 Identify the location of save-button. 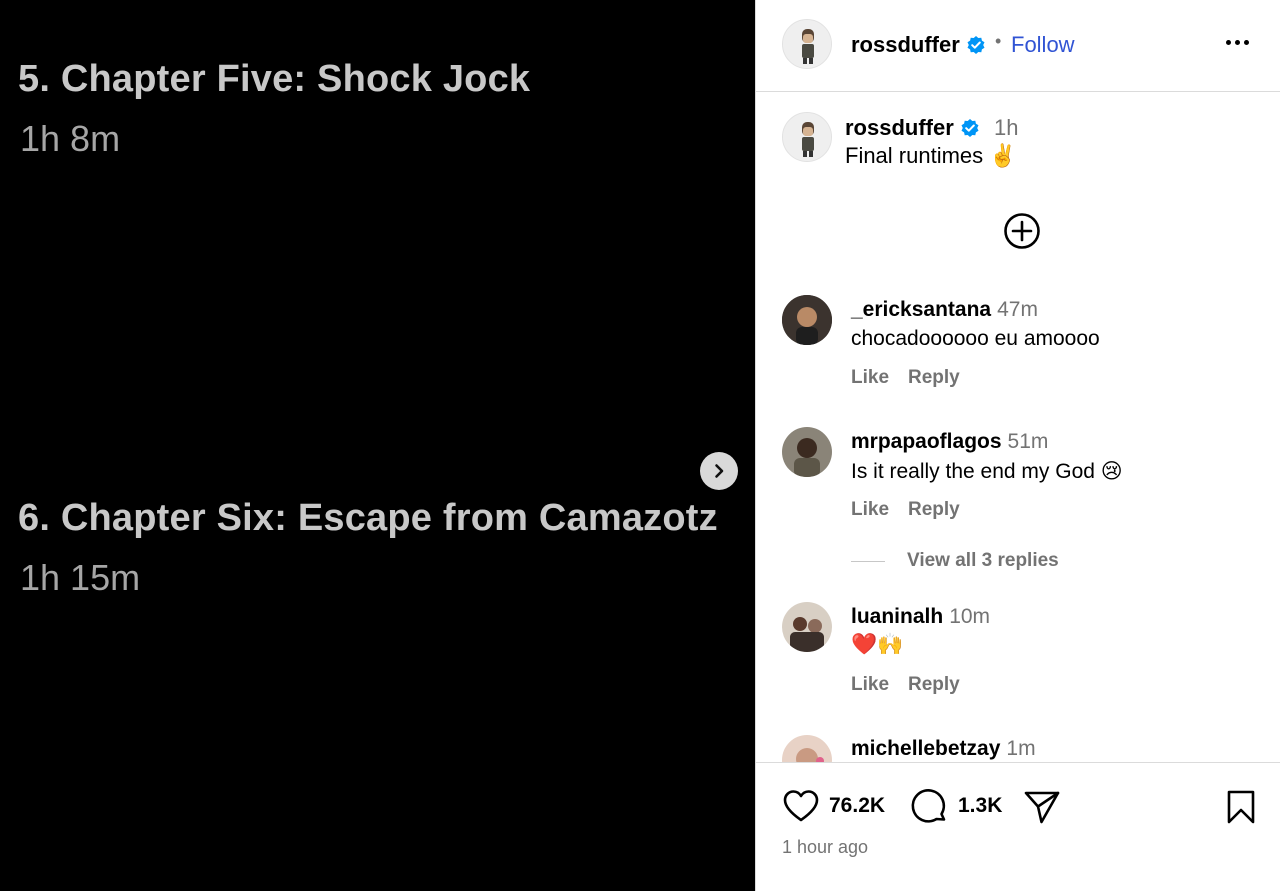
(1241, 809).